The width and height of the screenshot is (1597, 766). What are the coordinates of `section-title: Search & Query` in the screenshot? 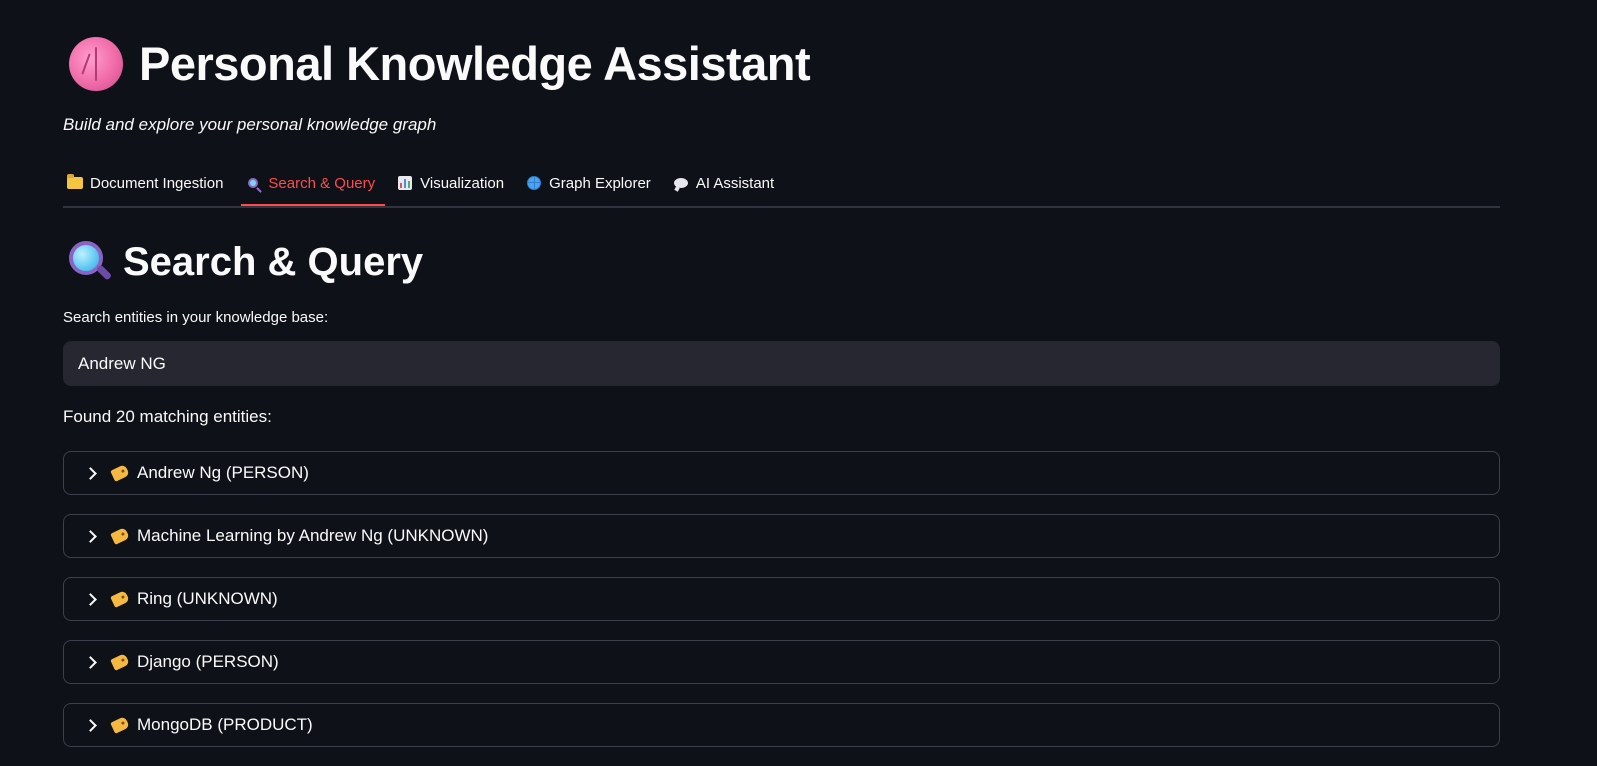 It's located at (246, 262).